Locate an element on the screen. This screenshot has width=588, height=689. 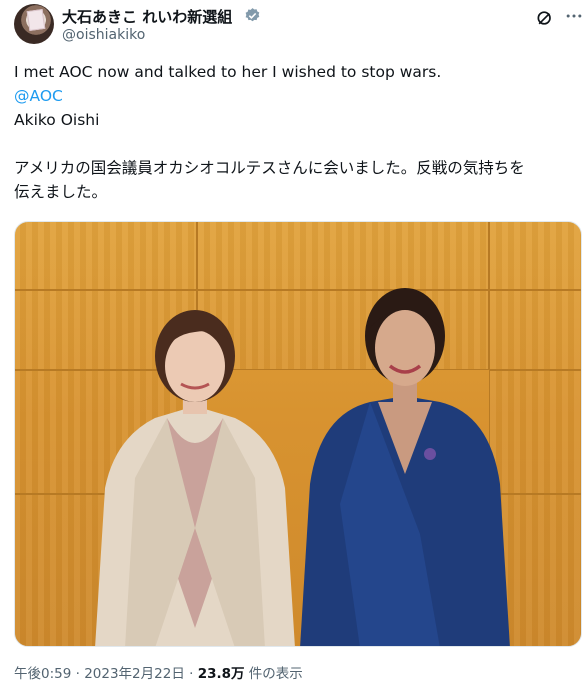
tweet-header: 大石あきこ れいわ新選組 @oishiakiko is located at coordinates (298, 26).